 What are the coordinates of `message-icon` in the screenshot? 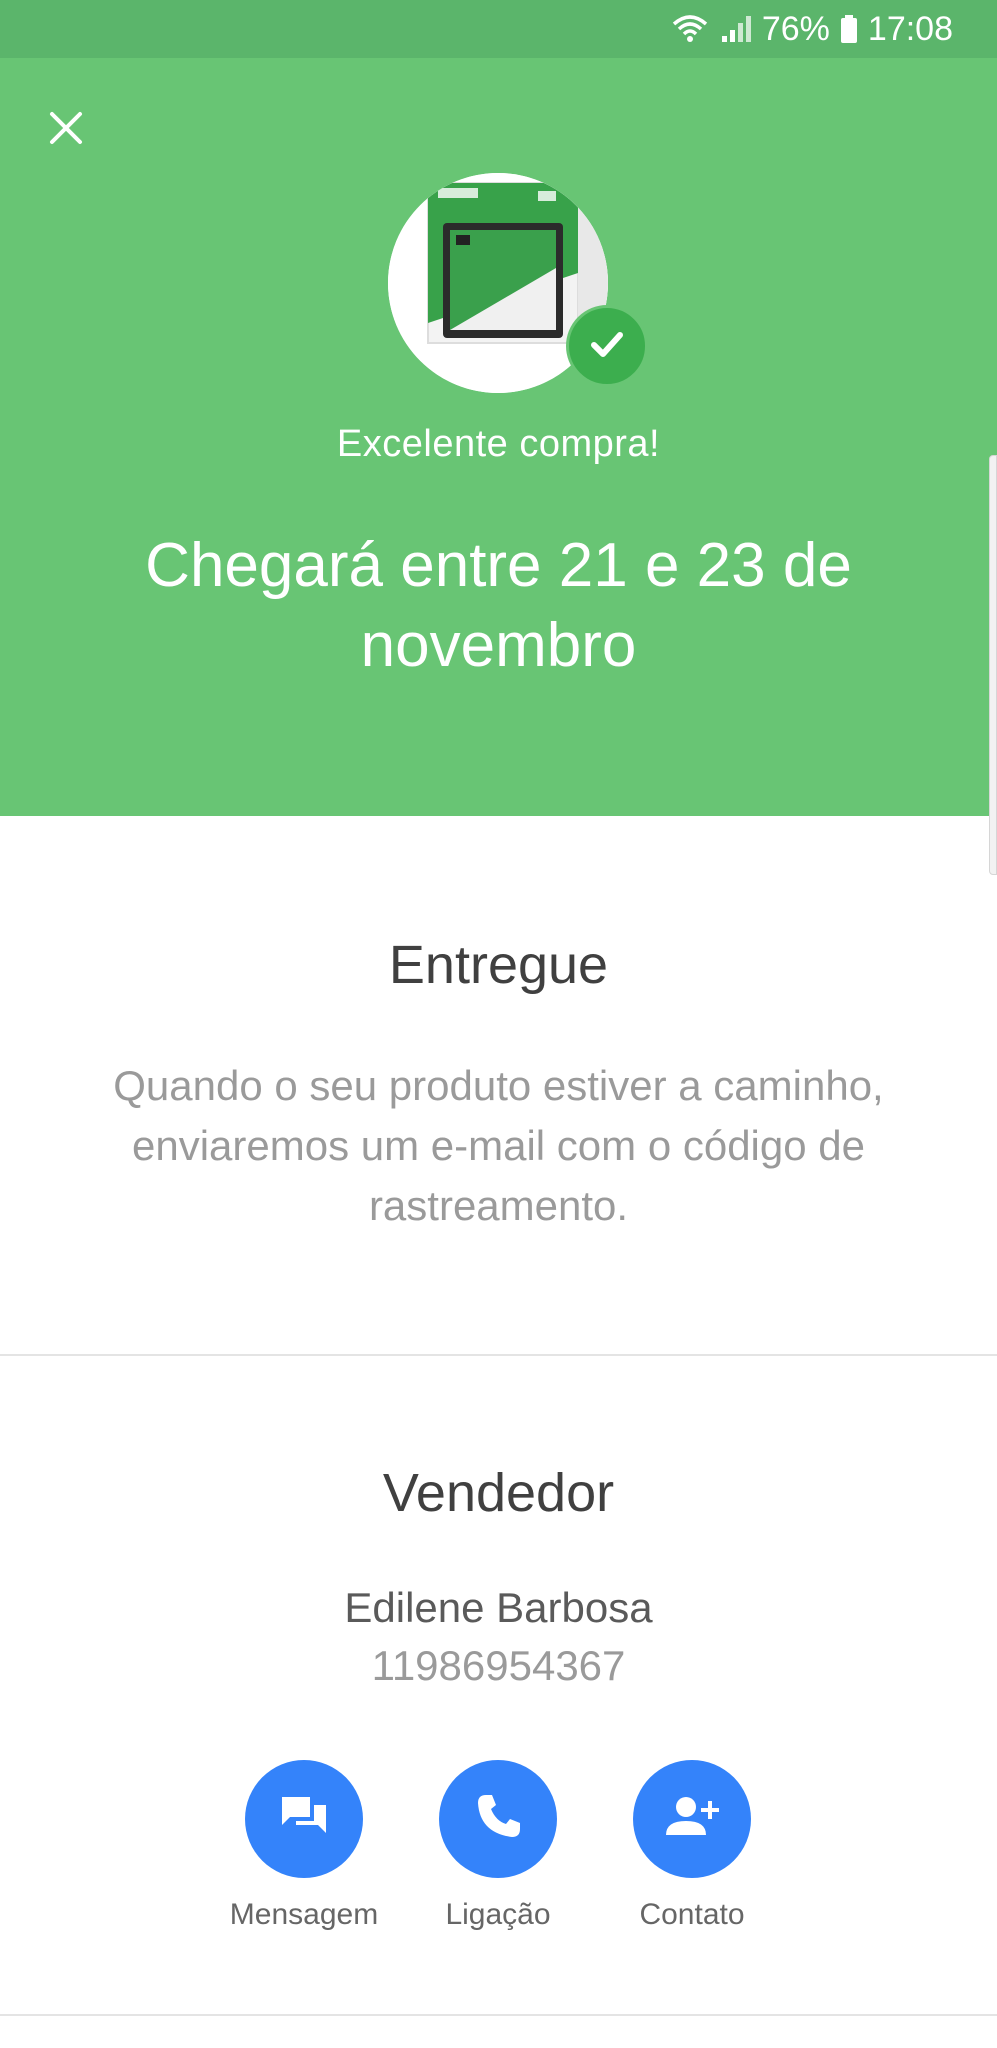 It's located at (304, 1819).